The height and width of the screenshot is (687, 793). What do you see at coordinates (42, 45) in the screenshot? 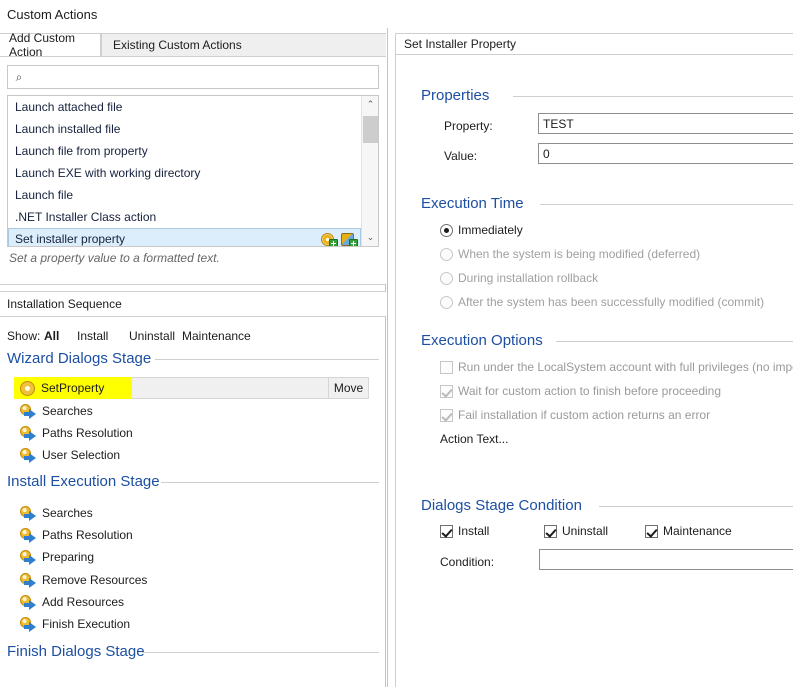
I see `tab-add-custom-action-label: Add Custom Action` at bounding box center [42, 45].